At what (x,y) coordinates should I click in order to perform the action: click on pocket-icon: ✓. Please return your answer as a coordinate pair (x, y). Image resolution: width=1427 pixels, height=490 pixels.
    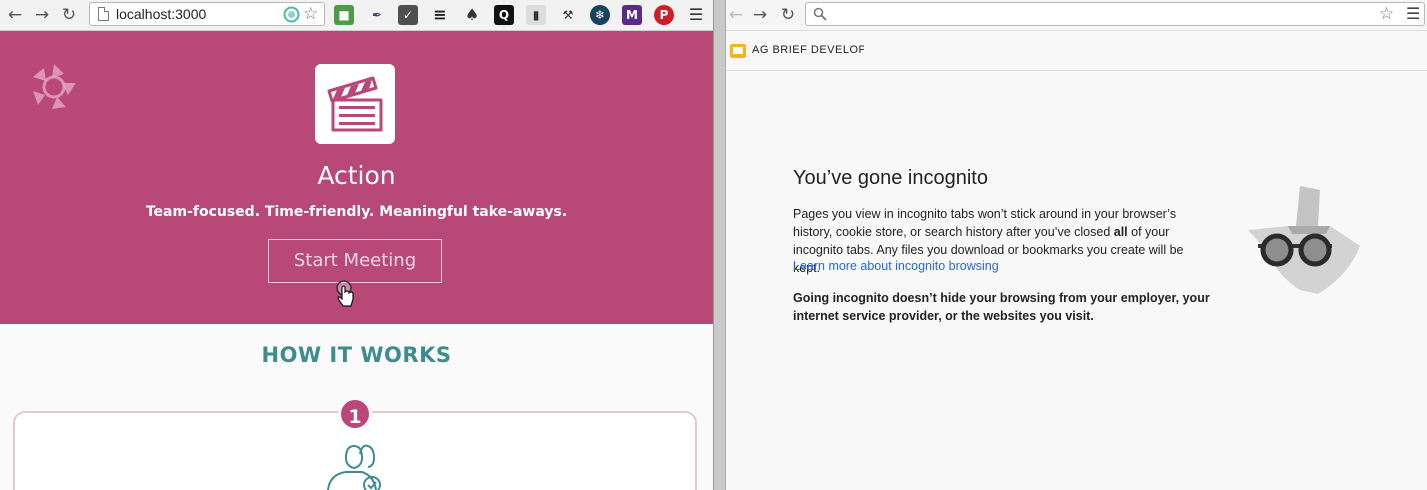
    Looking at the image, I should click on (408, 15).